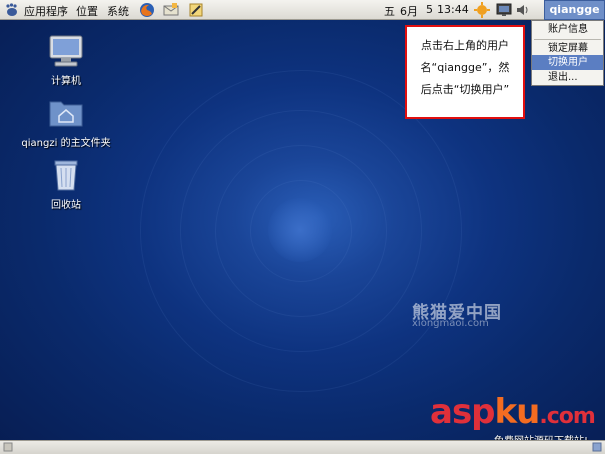 This screenshot has height=454, width=605. I want to click on desktop-icon-computer: 计算机, so click(66, 60).